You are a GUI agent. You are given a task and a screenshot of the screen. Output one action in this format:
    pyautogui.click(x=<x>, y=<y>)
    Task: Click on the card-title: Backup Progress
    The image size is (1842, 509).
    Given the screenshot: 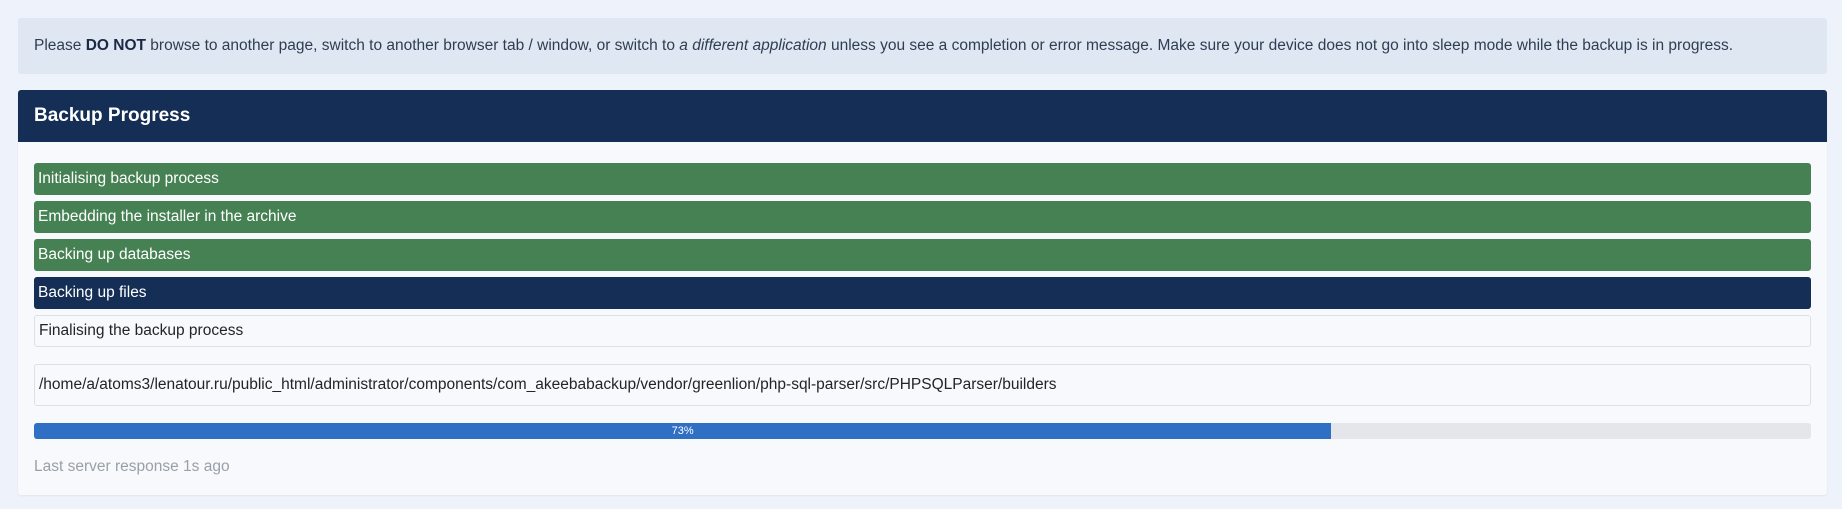 What is the action you would take?
    pyautogui.click(x=112, y=115)
    